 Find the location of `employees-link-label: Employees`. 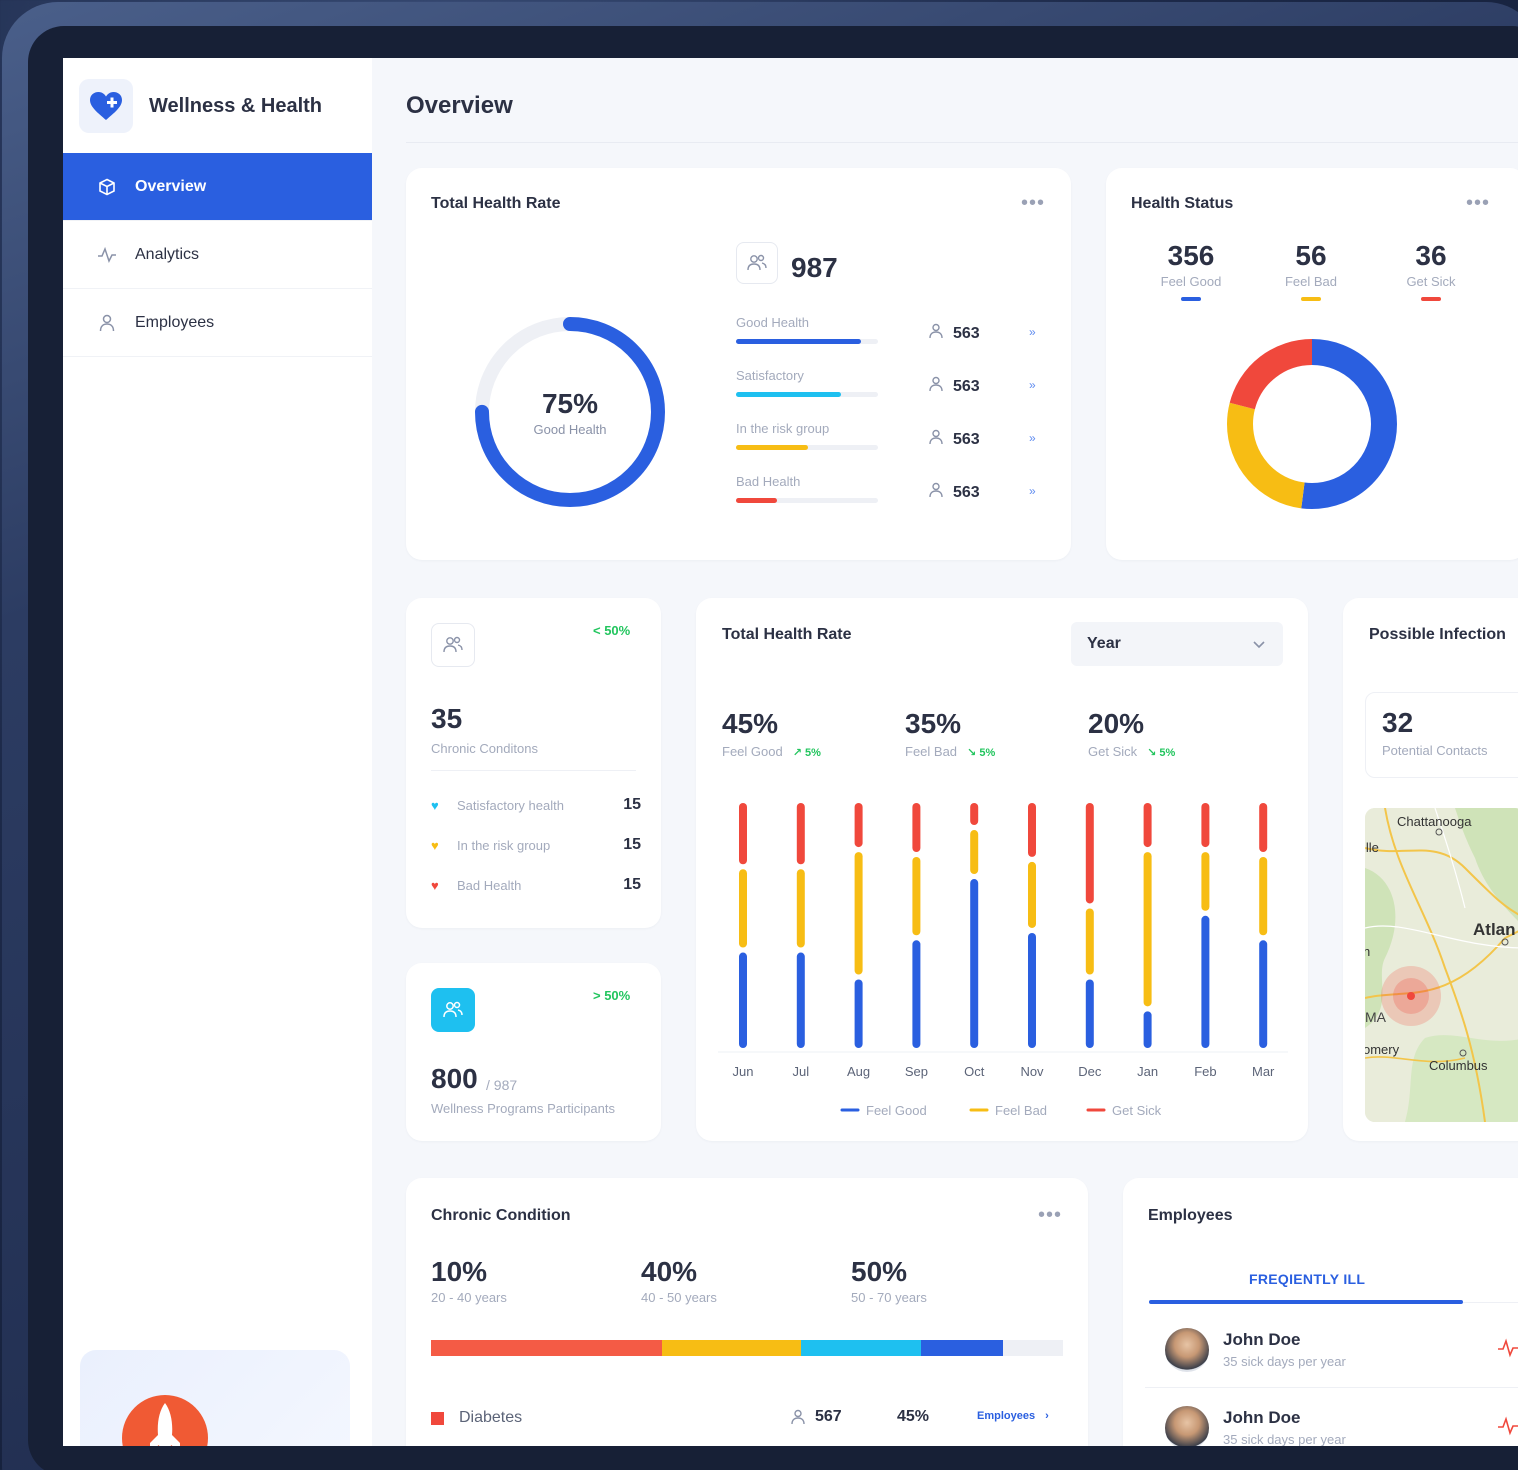

employees-link-label: Employees is located at coordinates (1006, 1416).